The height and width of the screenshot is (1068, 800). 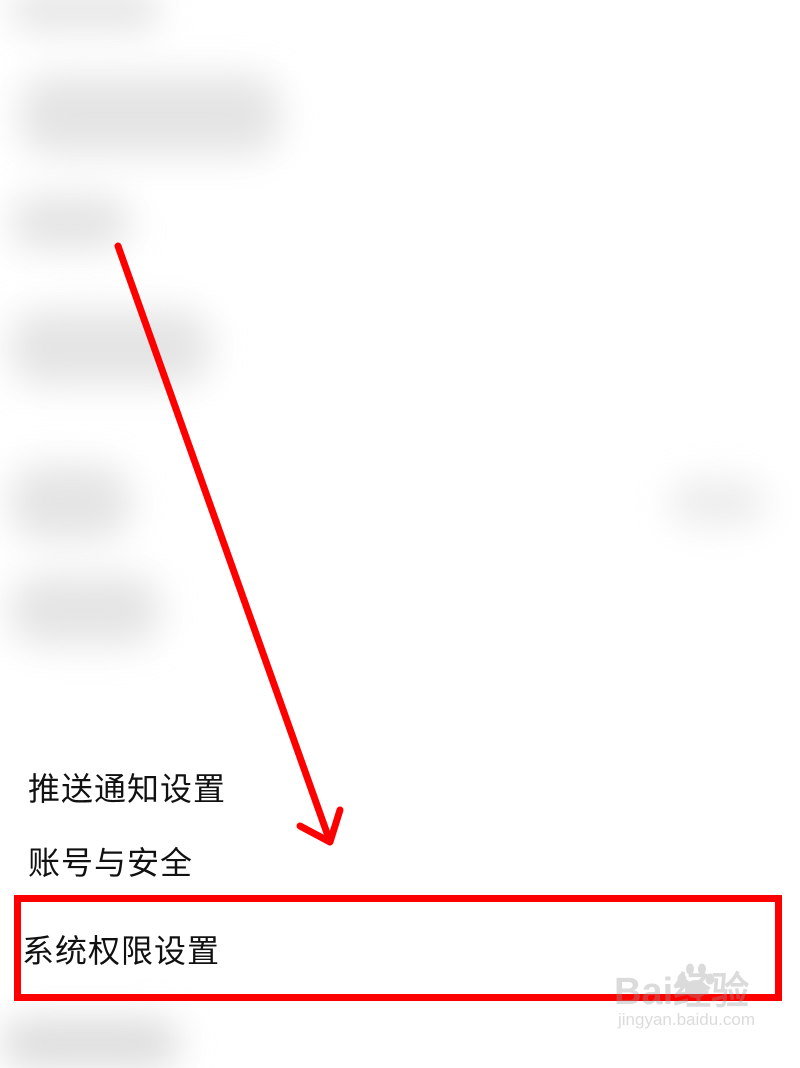 What do you see at coordinates (687, 1019) in the screenshot?
I see `watermark-url: jingyan.baidu.com` at bounding box center [687, 1019].